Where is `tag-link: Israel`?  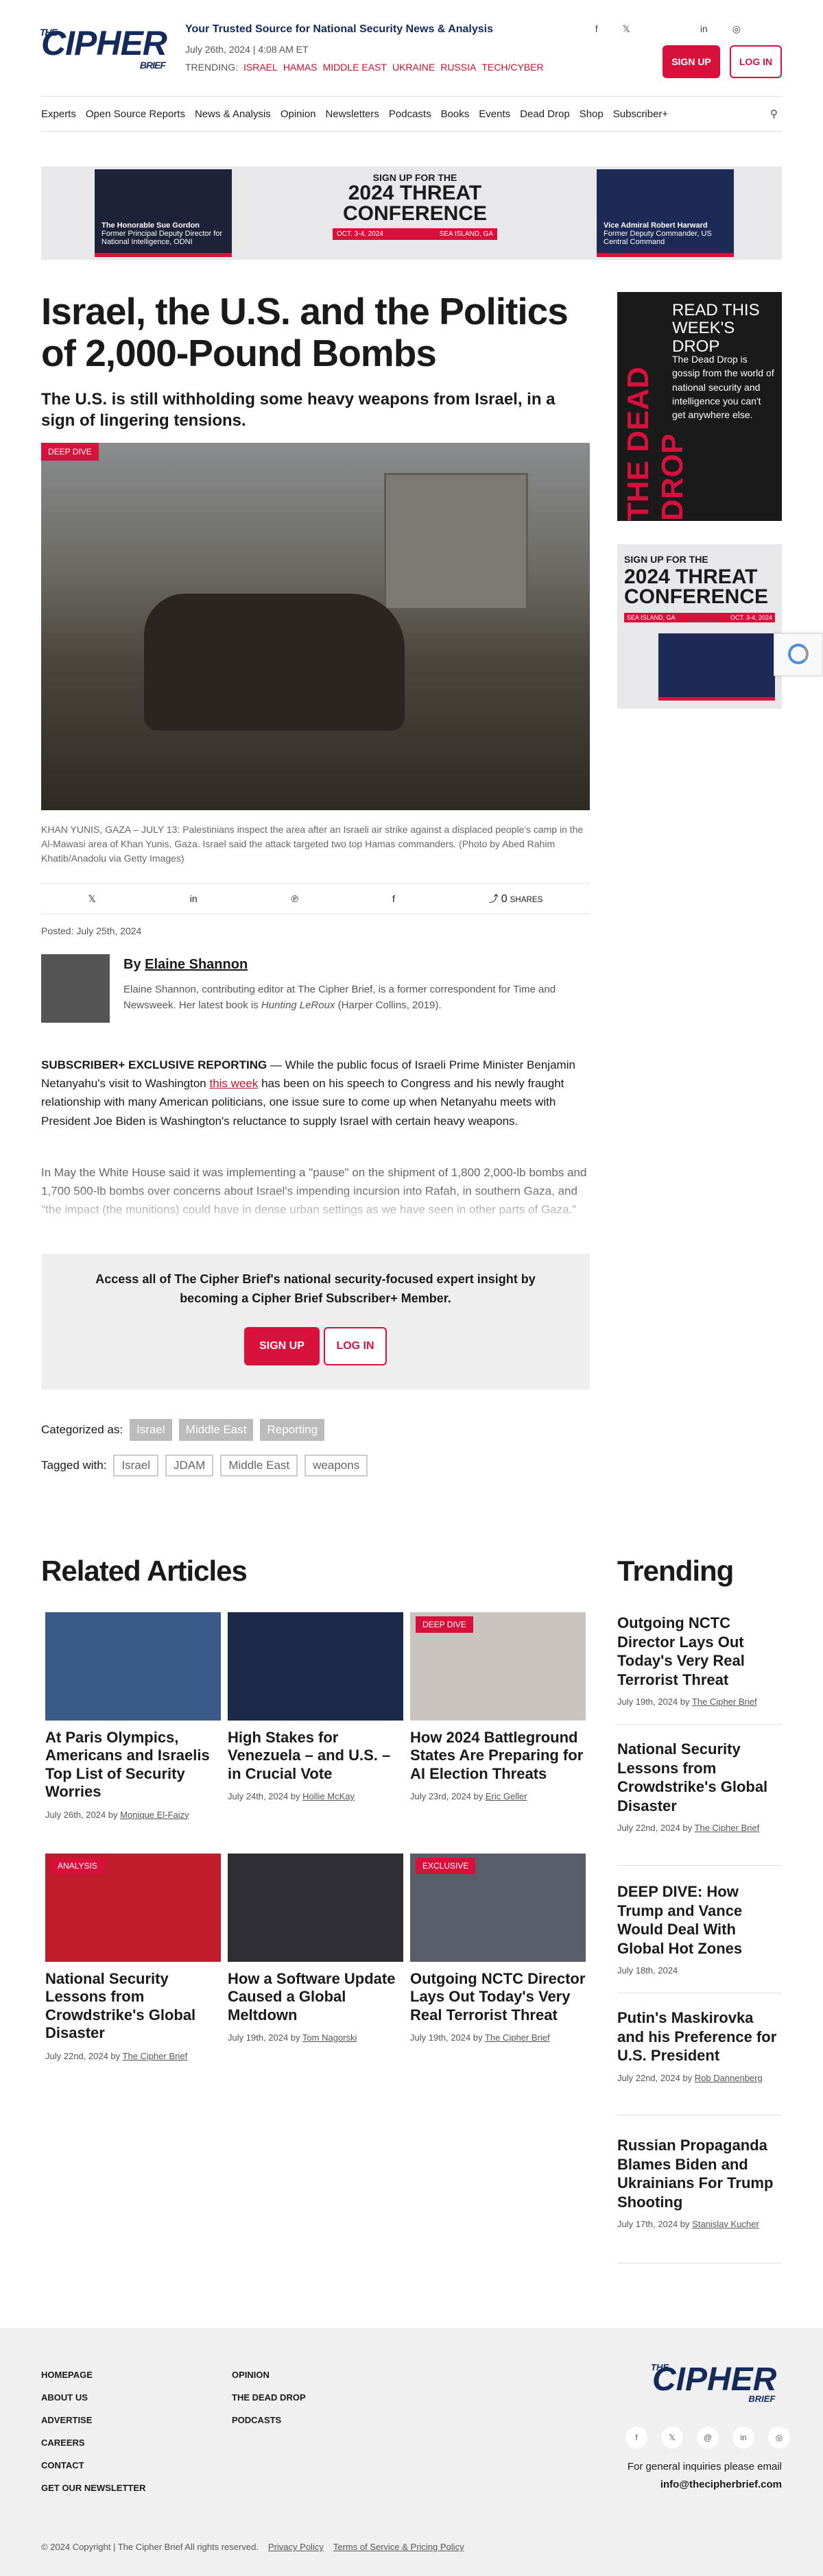 tag-link: Israel is located at coordinates (136, 1466).